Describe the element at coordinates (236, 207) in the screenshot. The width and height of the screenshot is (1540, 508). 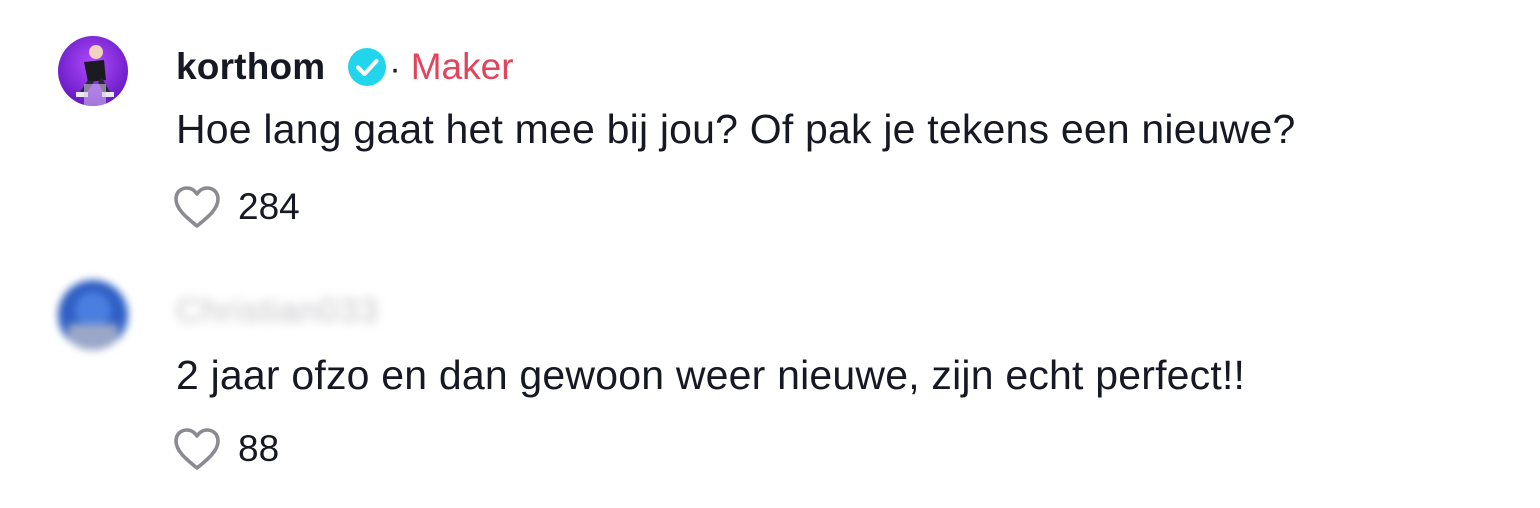
I see `like-row: 284` at that location.